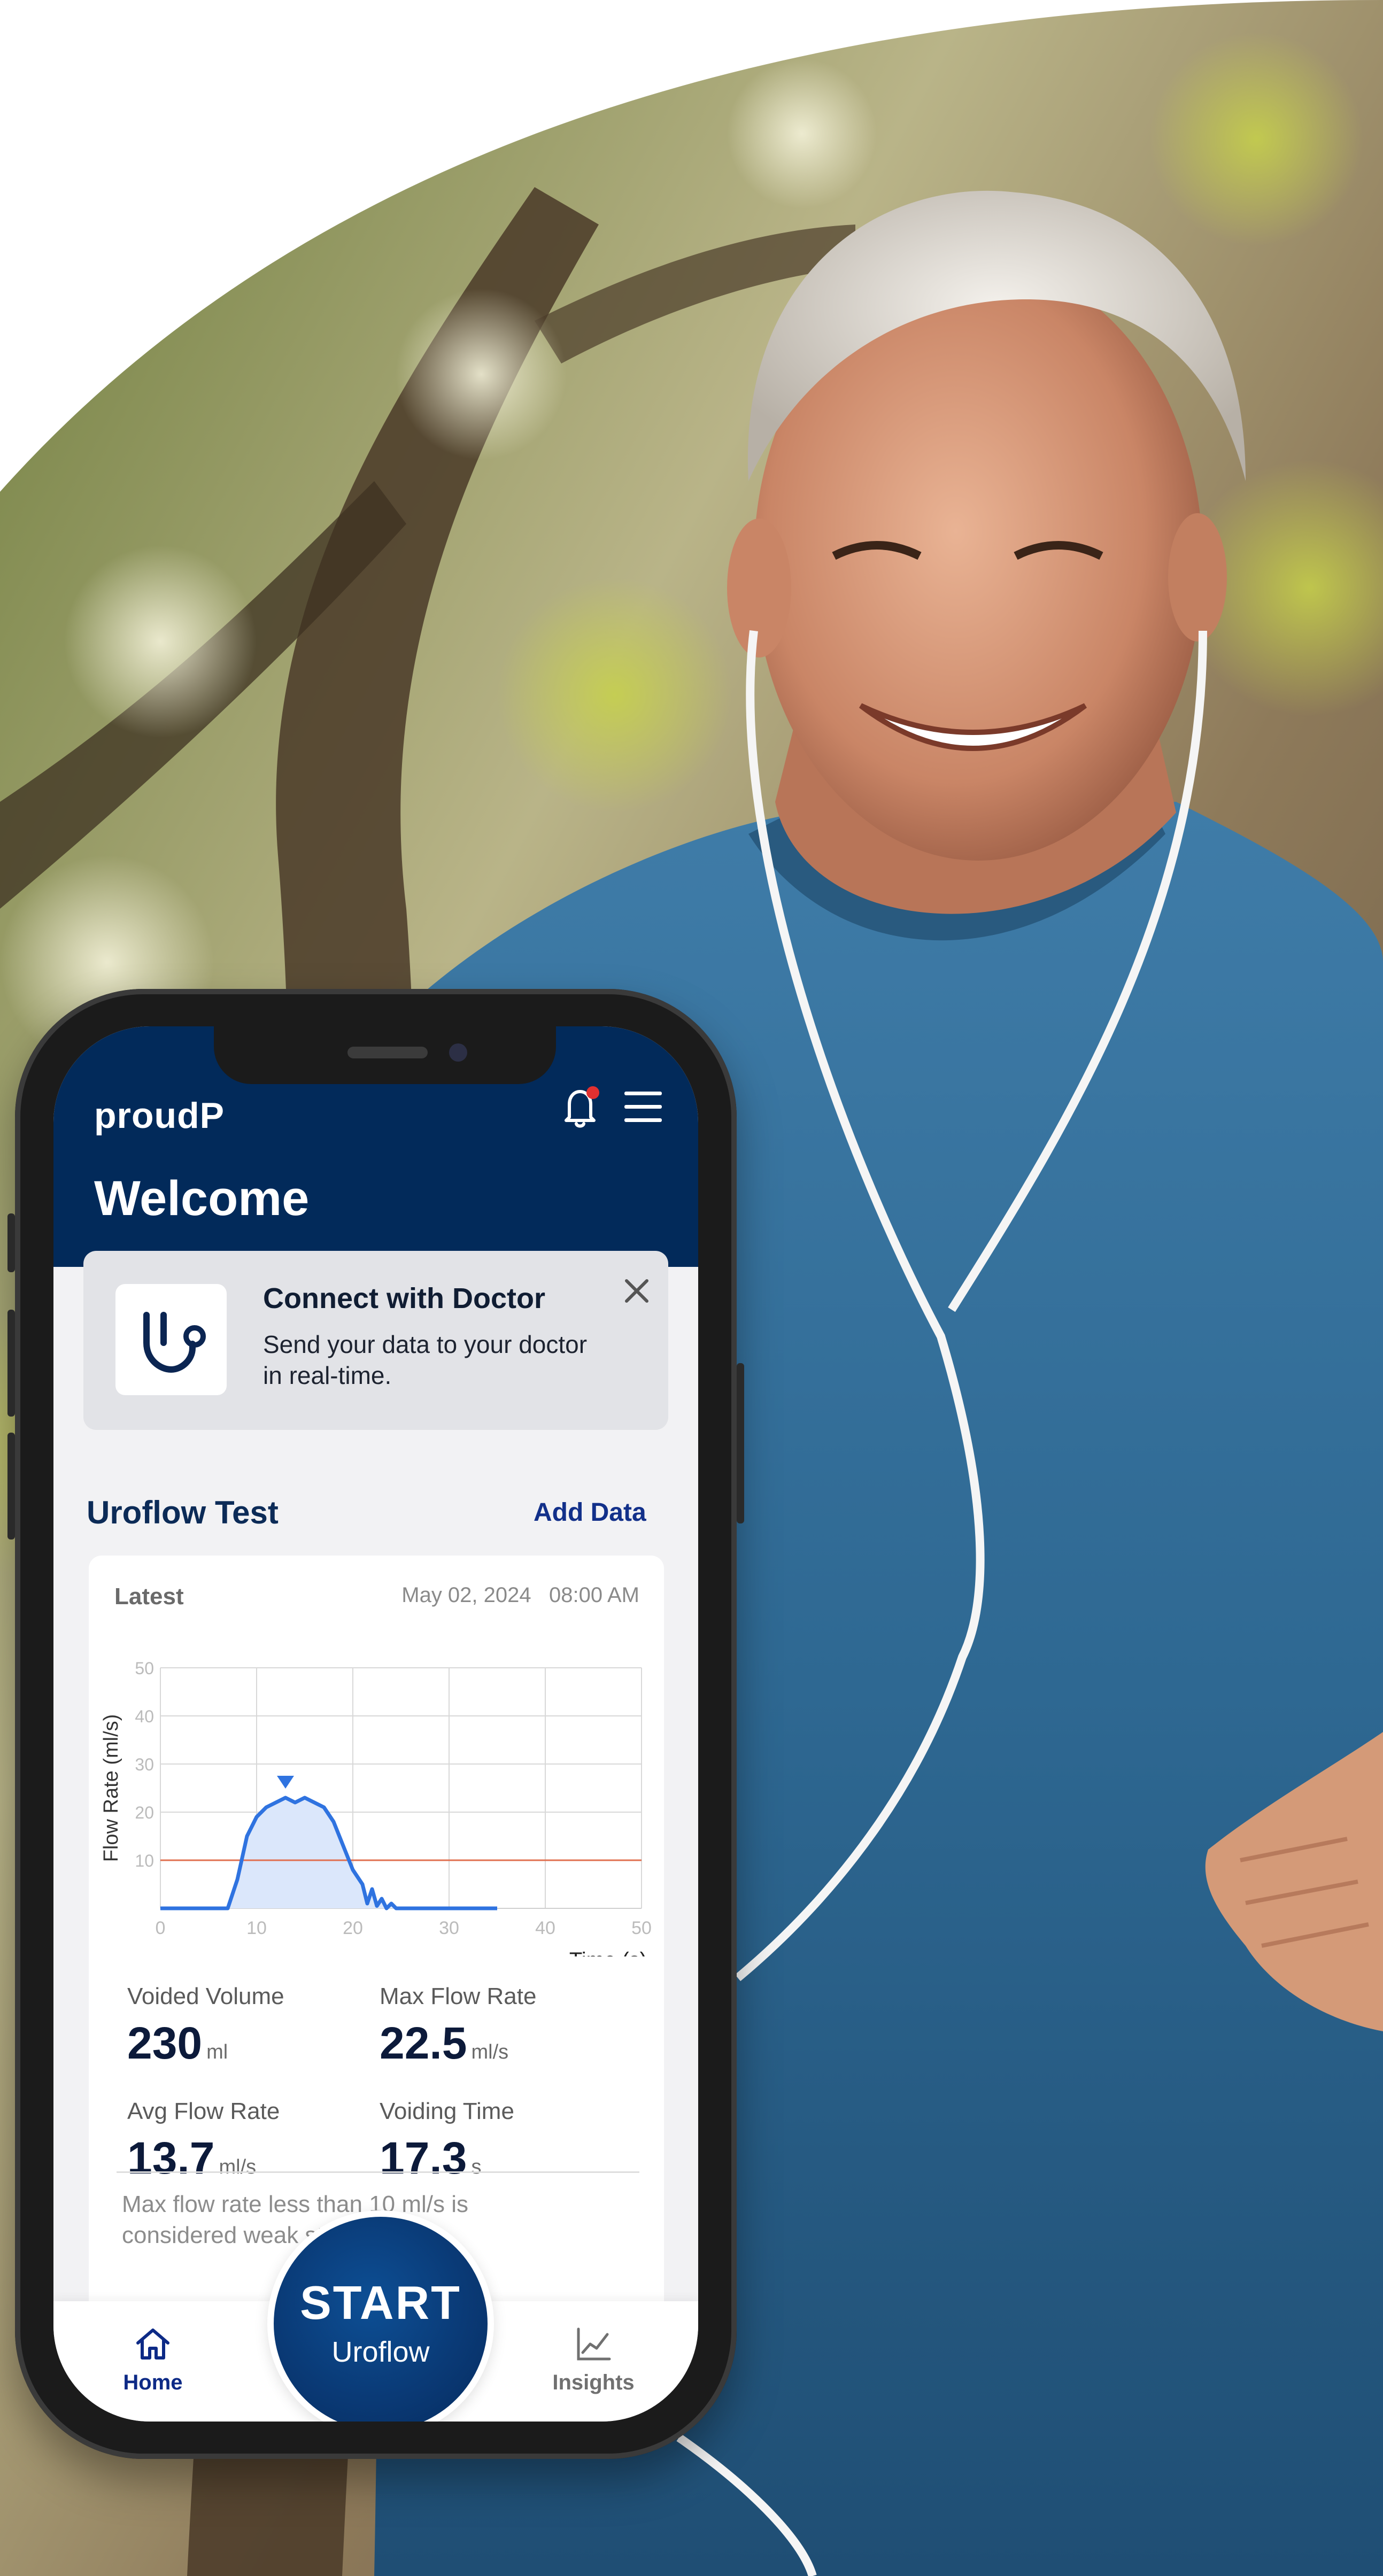 The height and width of the screenshot is (2576, 1383). Describe the element at coordinates (380, 2352) in the screenshot. I see `start-button-sub-label: Uroflow` at that location.